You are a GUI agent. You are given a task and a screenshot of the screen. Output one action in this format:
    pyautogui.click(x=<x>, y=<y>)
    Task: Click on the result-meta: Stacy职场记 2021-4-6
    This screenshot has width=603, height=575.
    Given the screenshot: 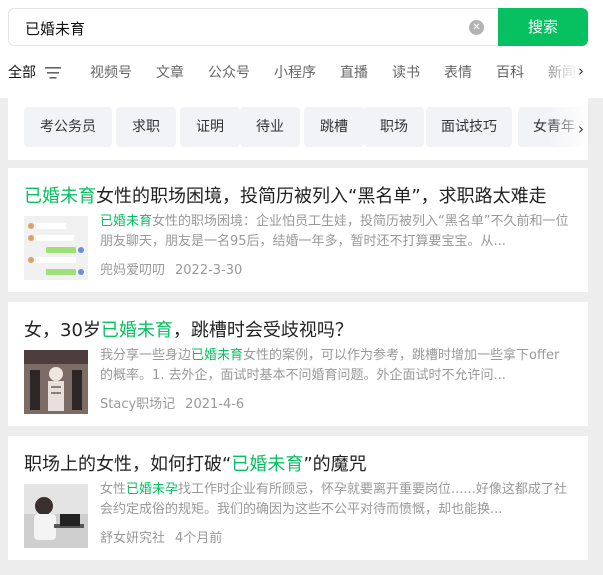 What is the action you would take?
    pyautogui.click(x=172, y=402)
    